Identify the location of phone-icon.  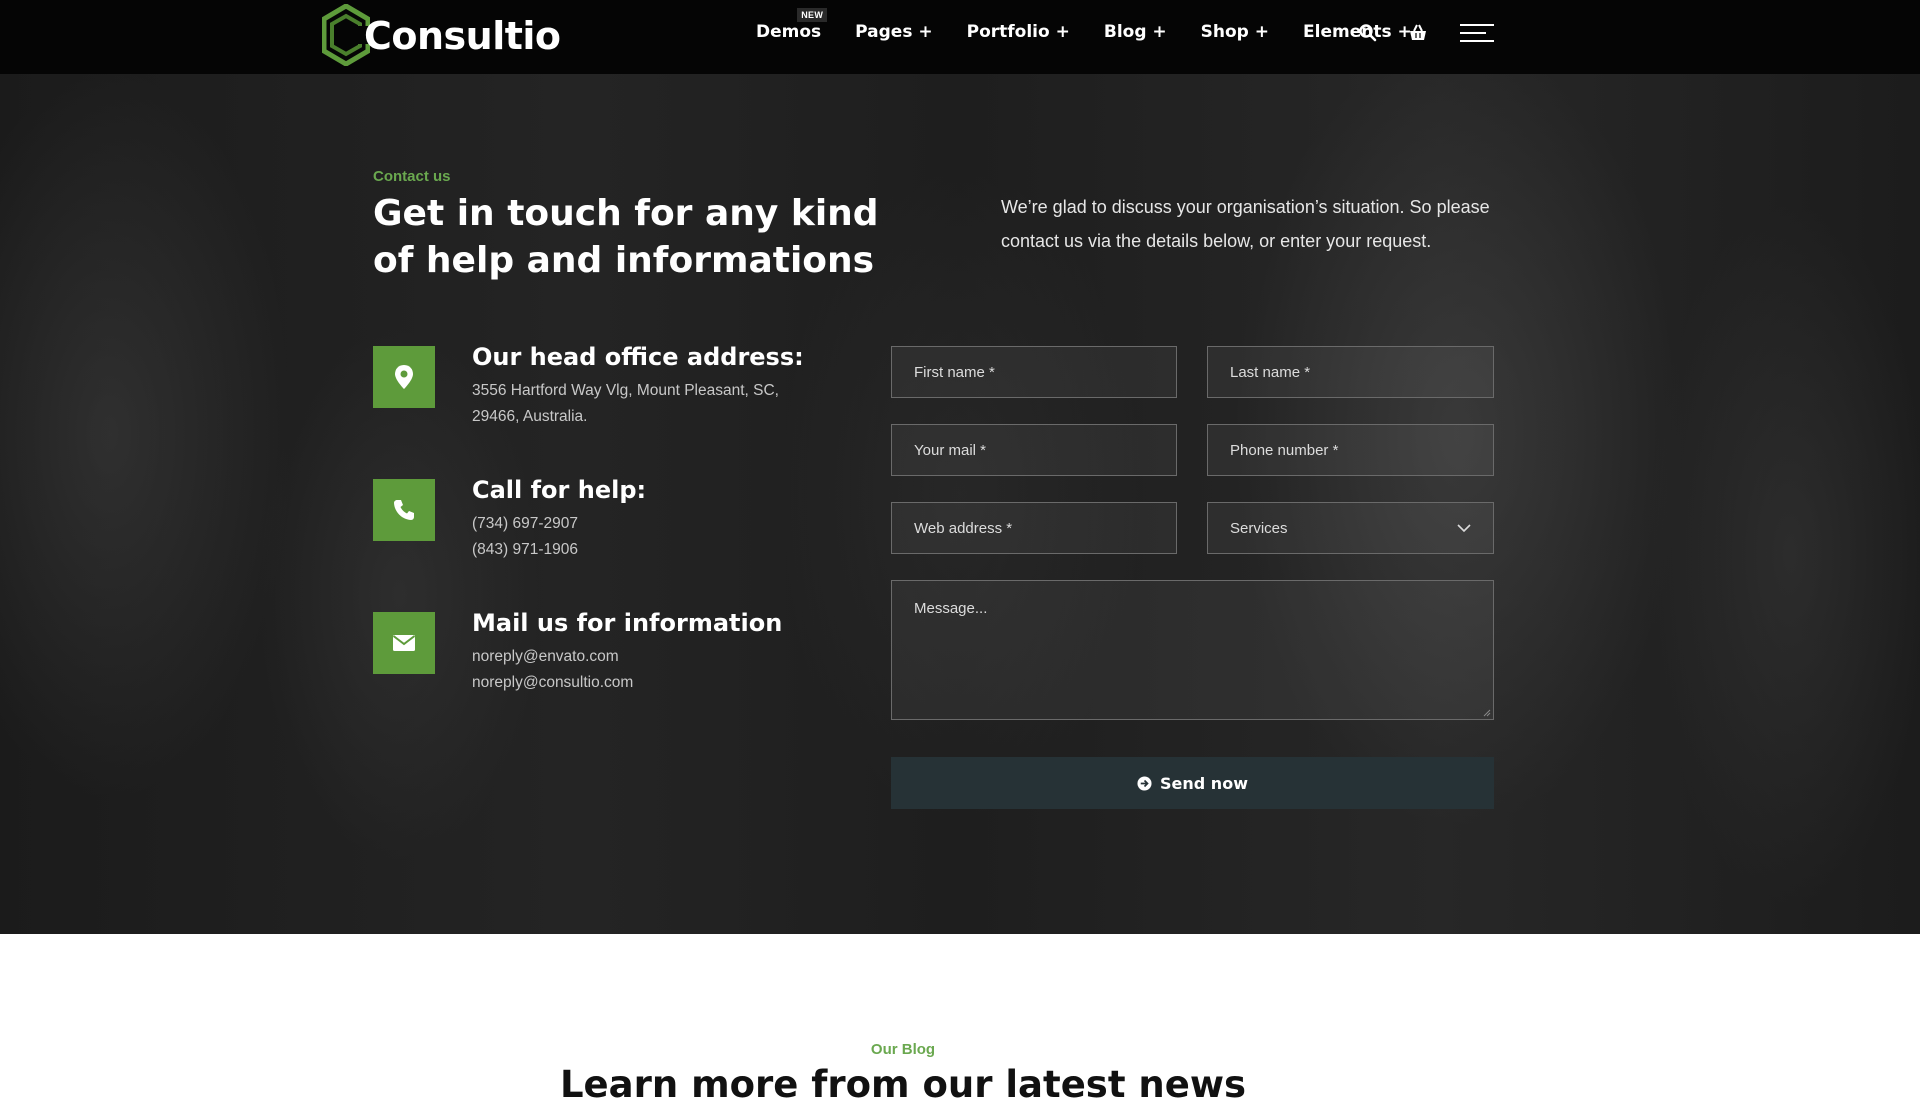
(404, 510).